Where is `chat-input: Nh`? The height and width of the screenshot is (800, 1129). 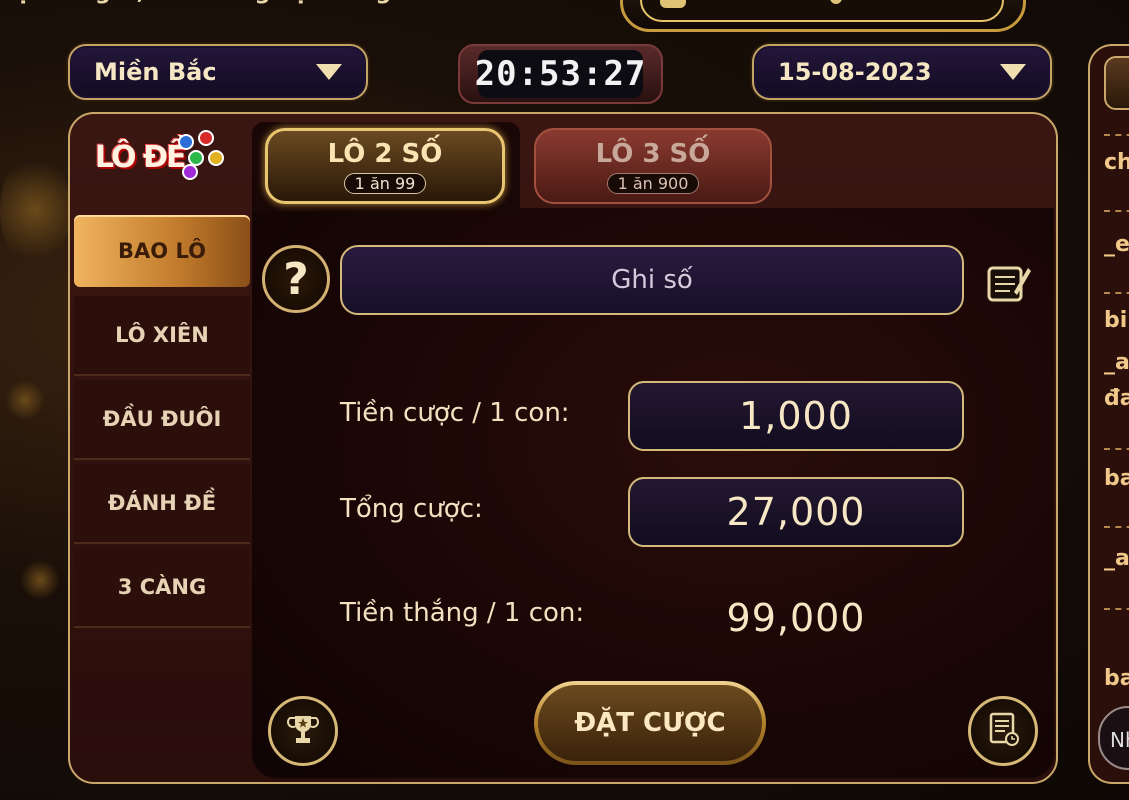
chat-input: Nh is located at coordinates (1113, 738).